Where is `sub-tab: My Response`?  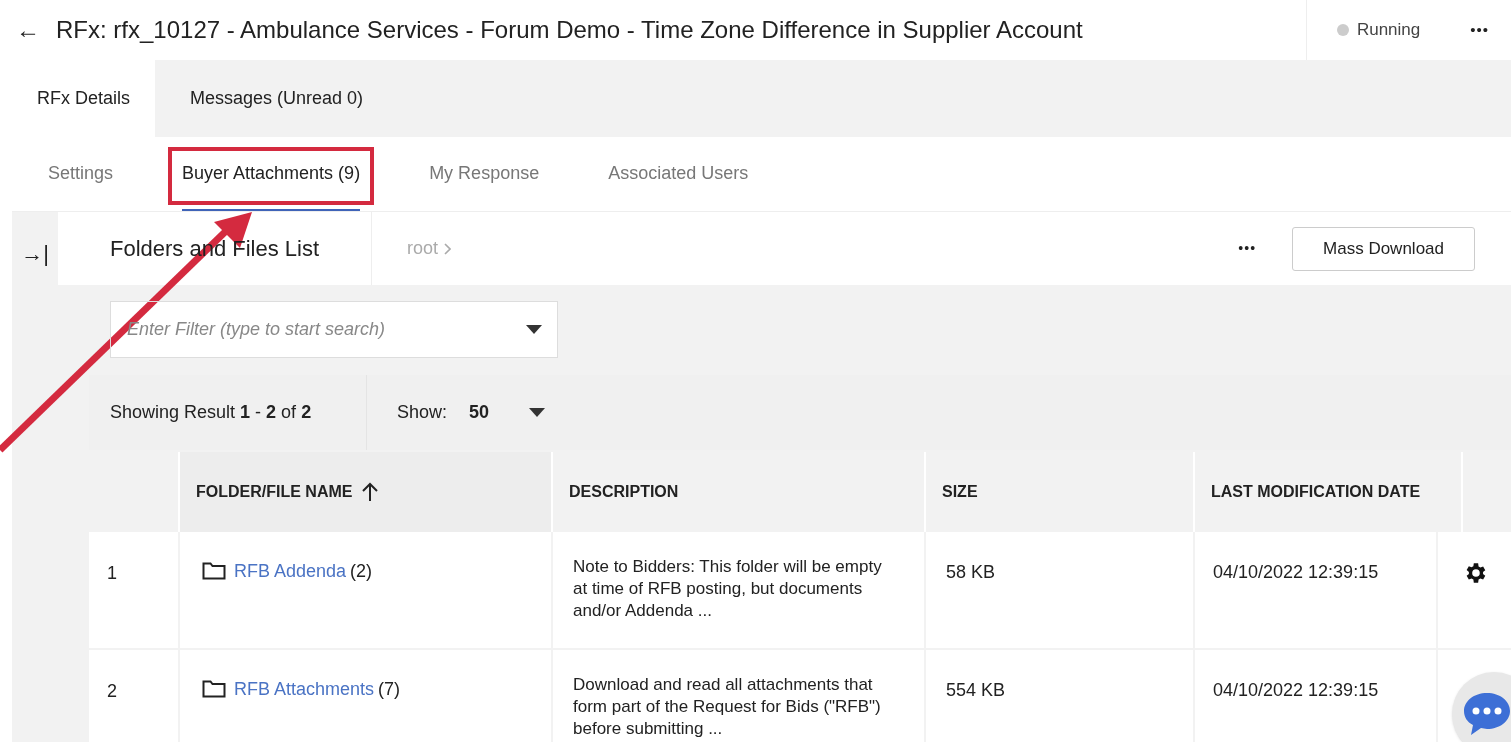 sub-tab: My Response is located at coordinates (484, 174).